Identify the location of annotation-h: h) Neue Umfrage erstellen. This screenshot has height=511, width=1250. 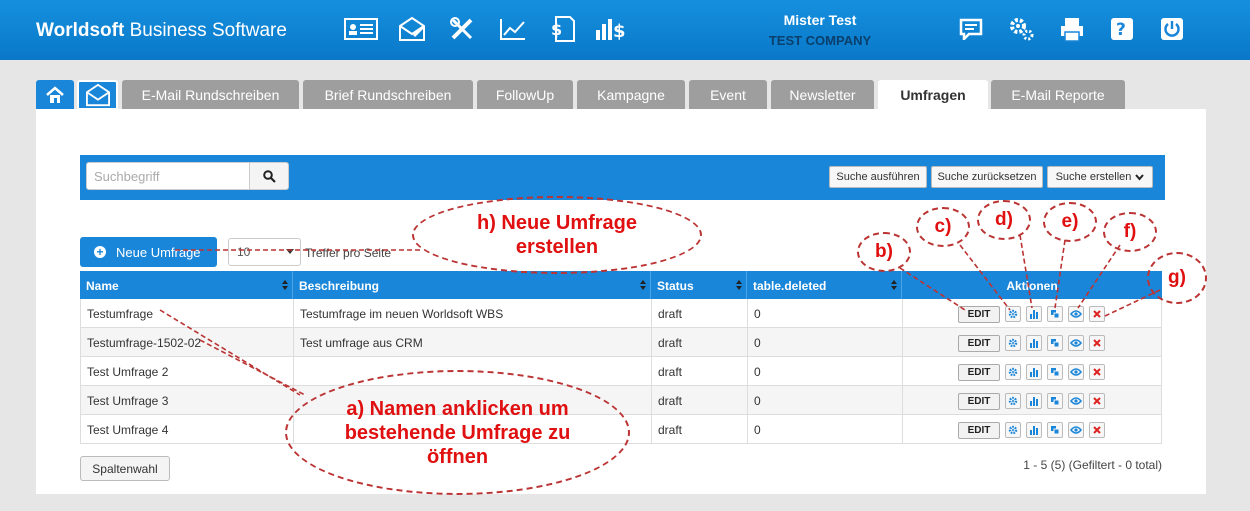
(557, 235).